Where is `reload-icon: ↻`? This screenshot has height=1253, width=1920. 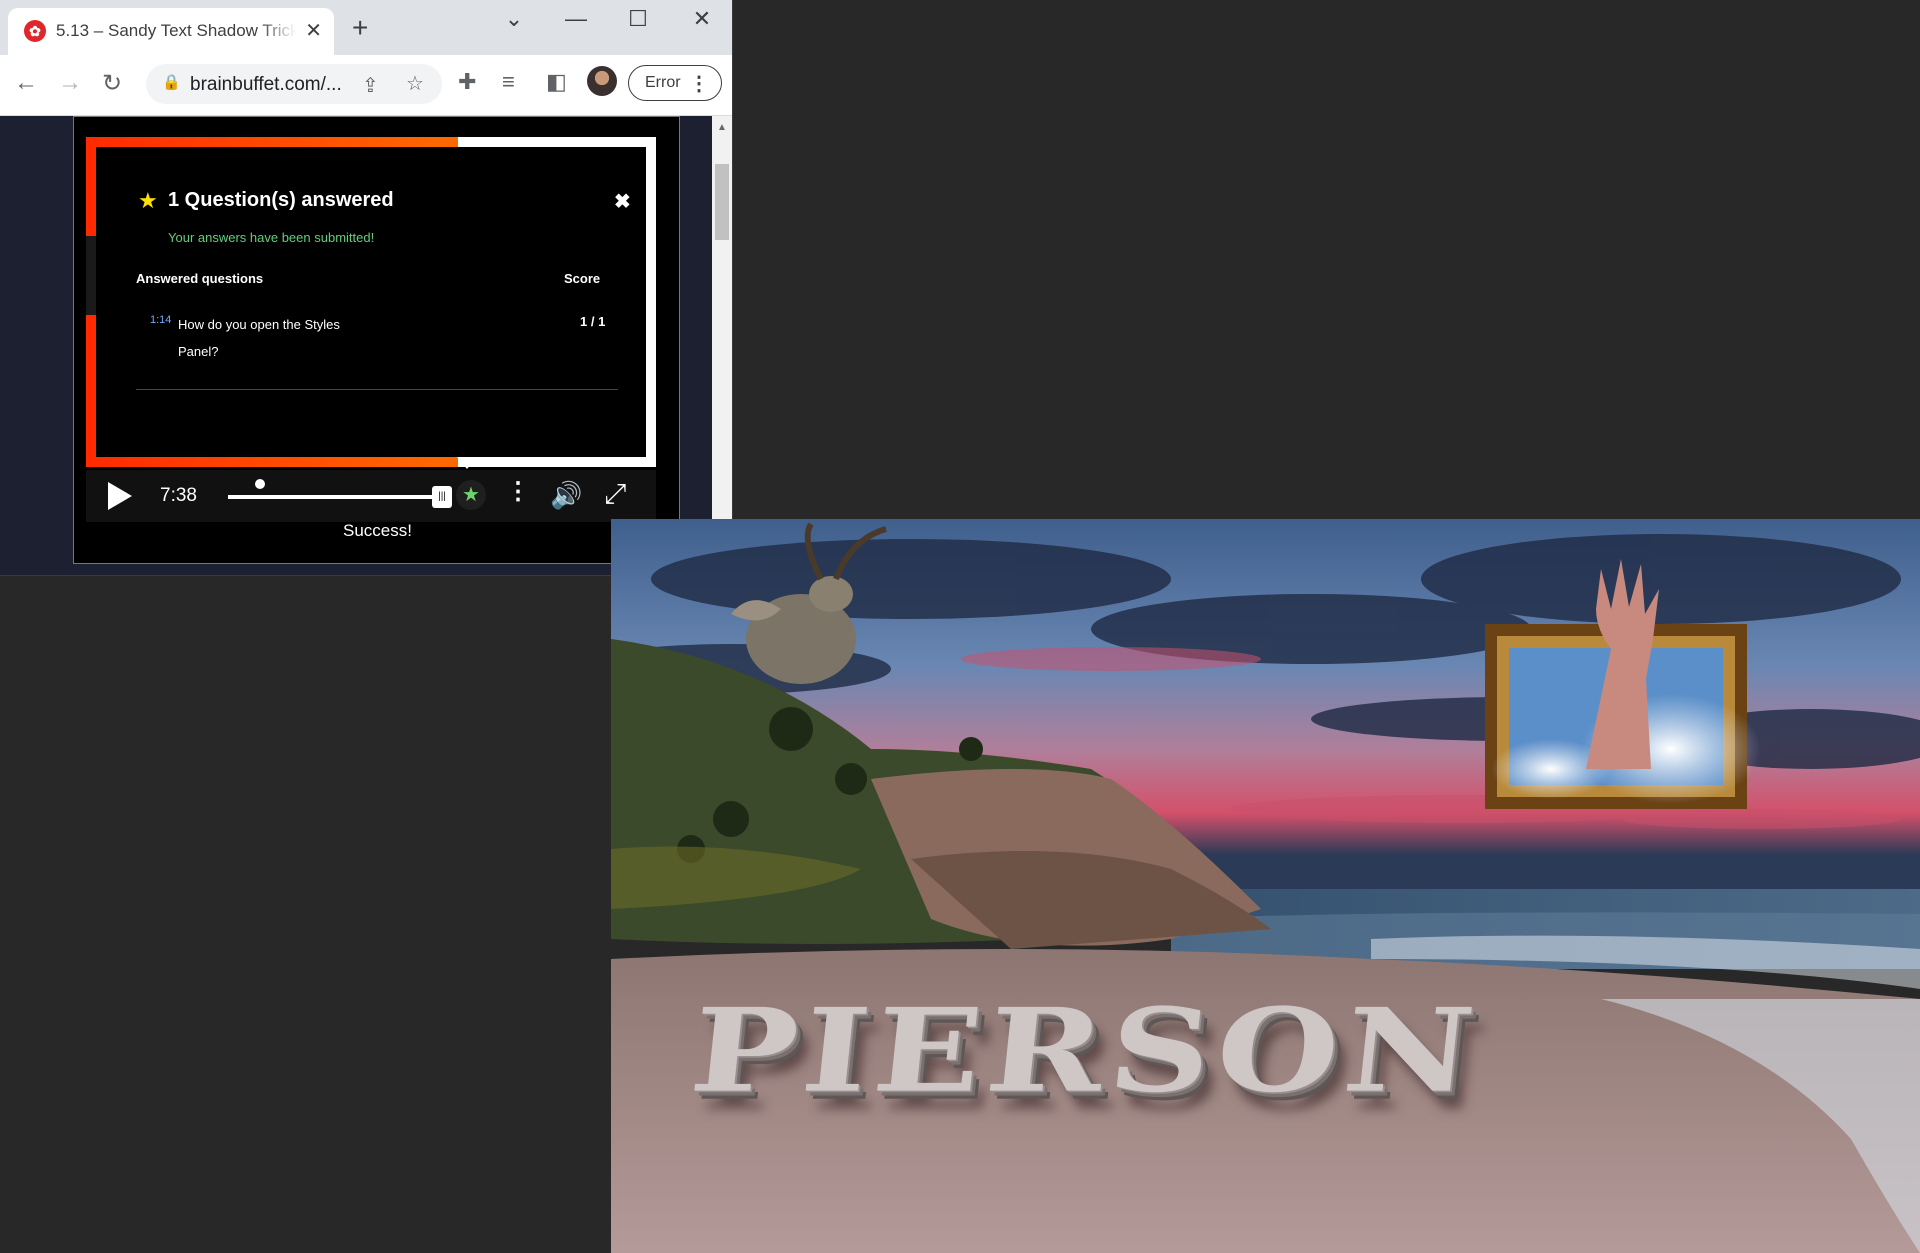 reload-icon: ↻ is located at coordinates (112, 83).